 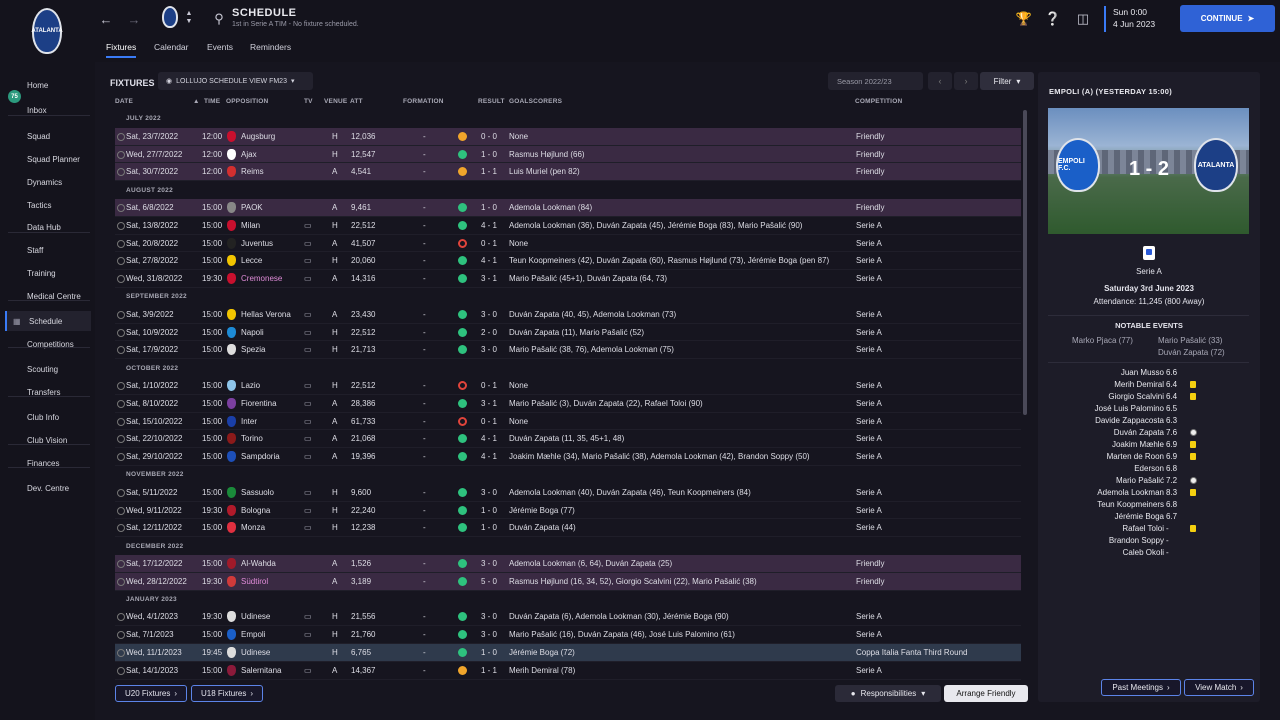 I want to click on club-crest: ATALANTA, so click(x=47, y=31).